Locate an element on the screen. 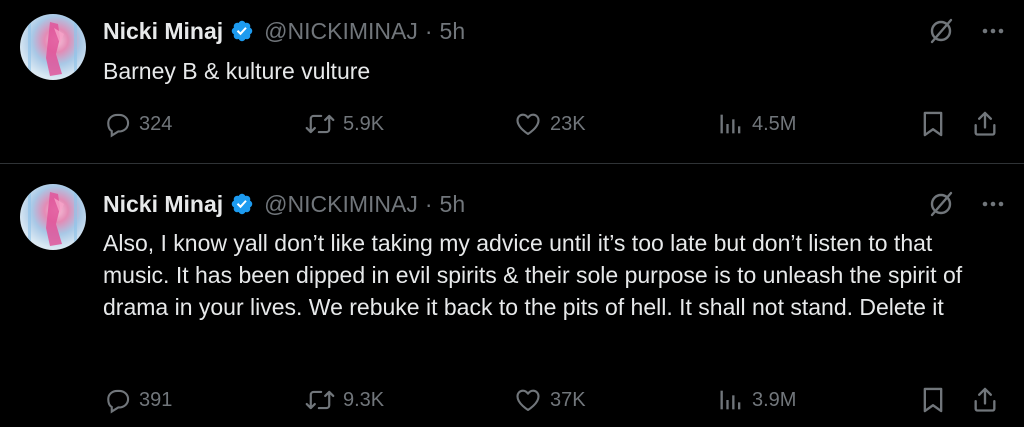 The width and height of the screenshot is (1024, 427). views-count: 3.9M is located at coordinates (774, 399).